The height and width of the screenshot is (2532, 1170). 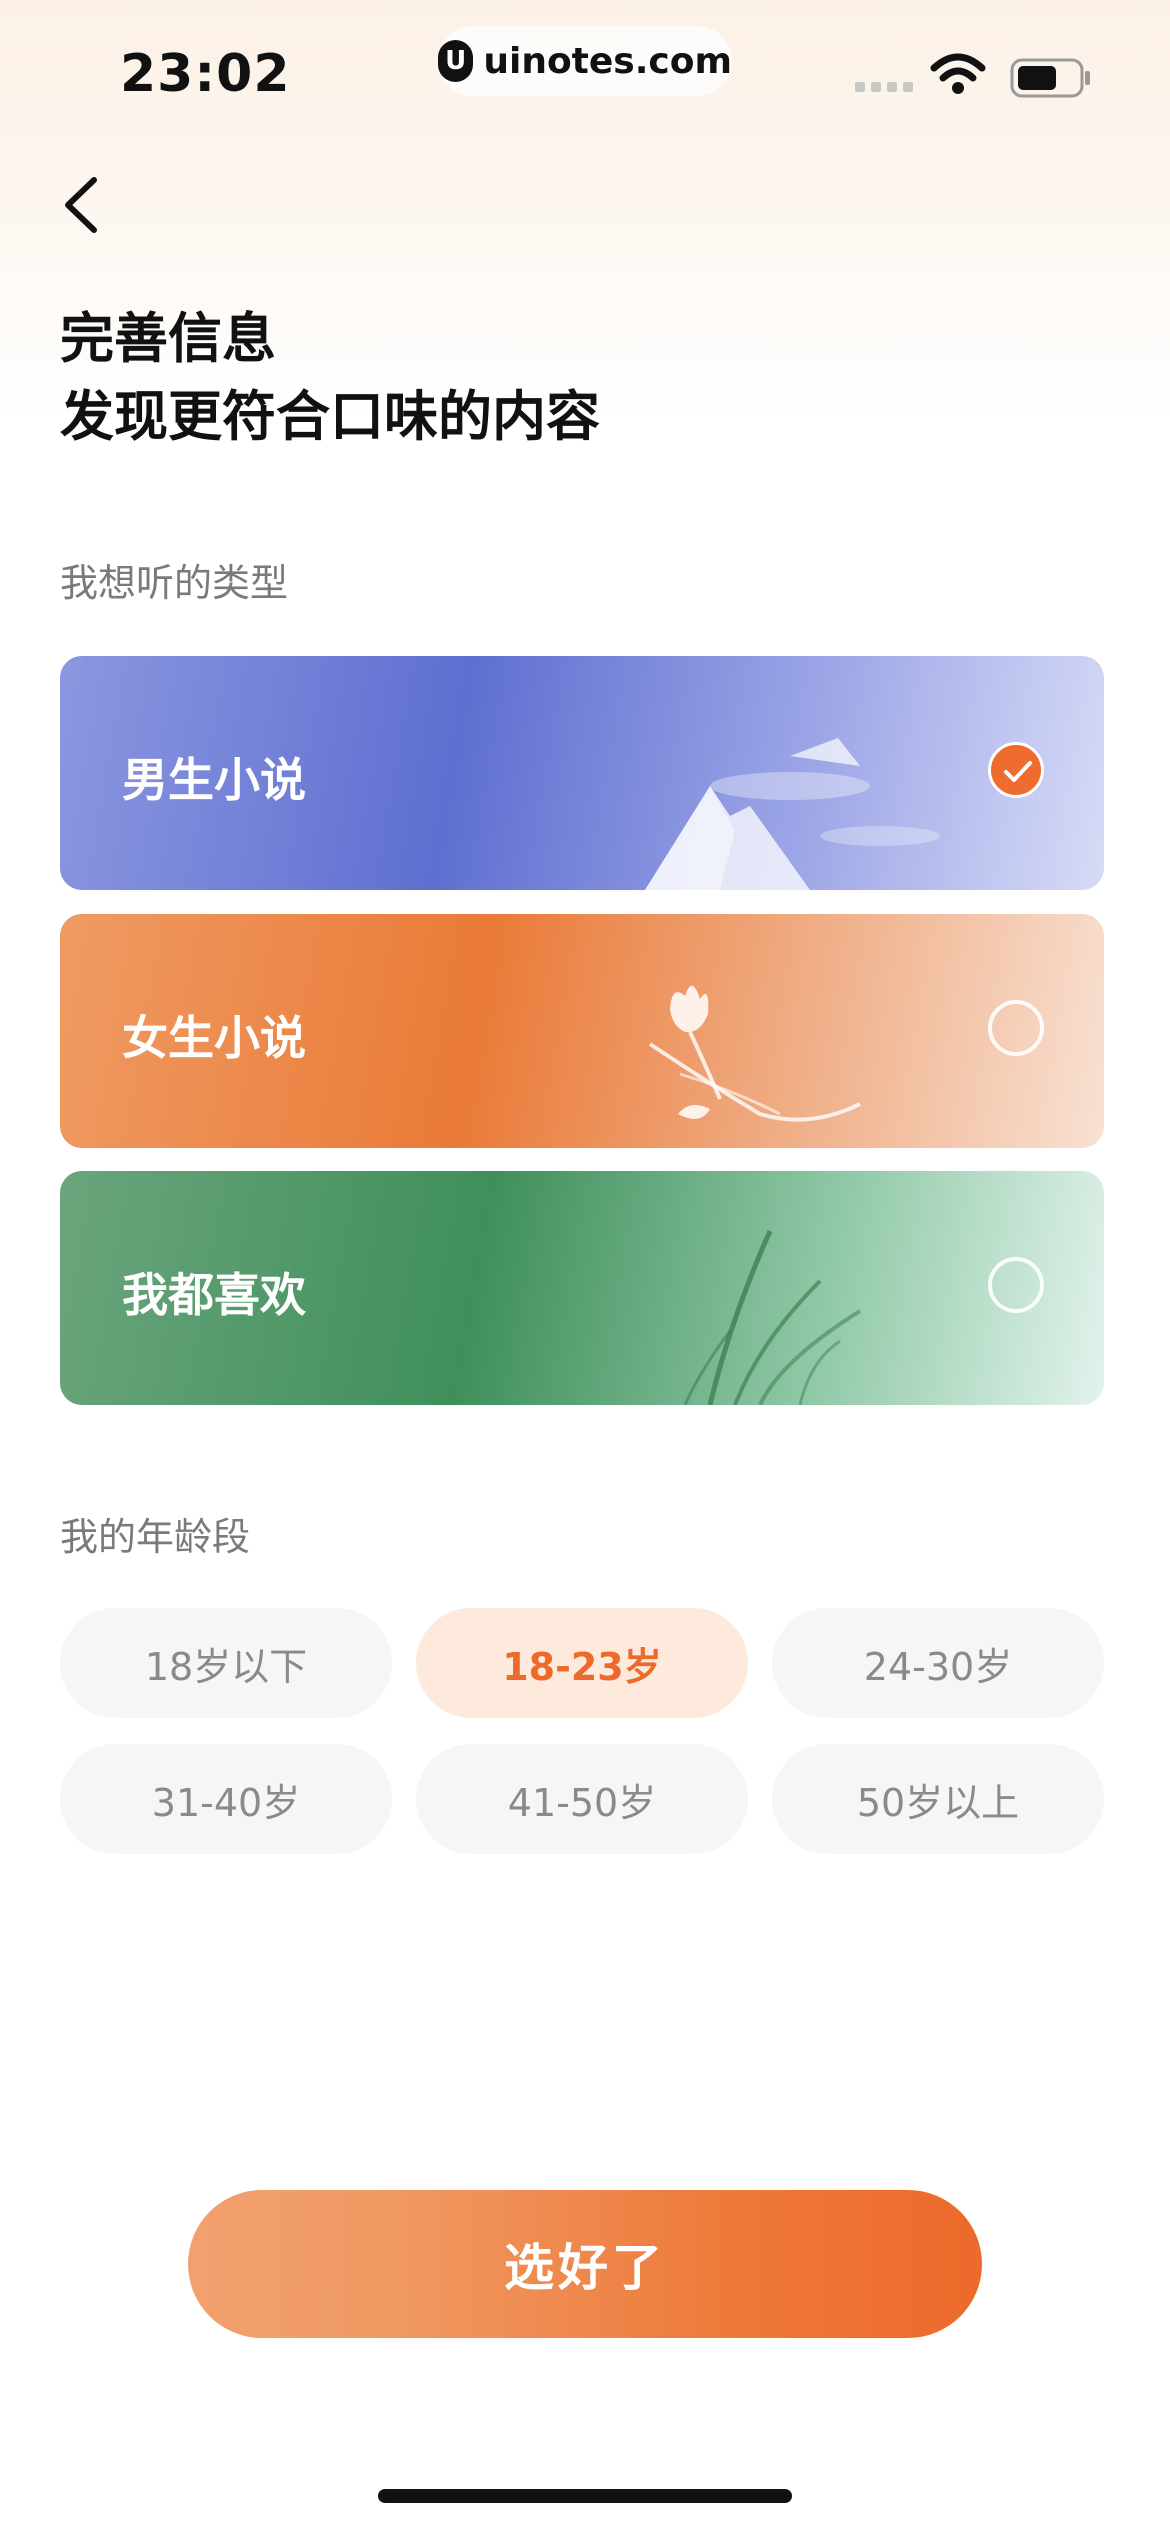 I want to click on grass-illustration, so click(x=772, y=1317).